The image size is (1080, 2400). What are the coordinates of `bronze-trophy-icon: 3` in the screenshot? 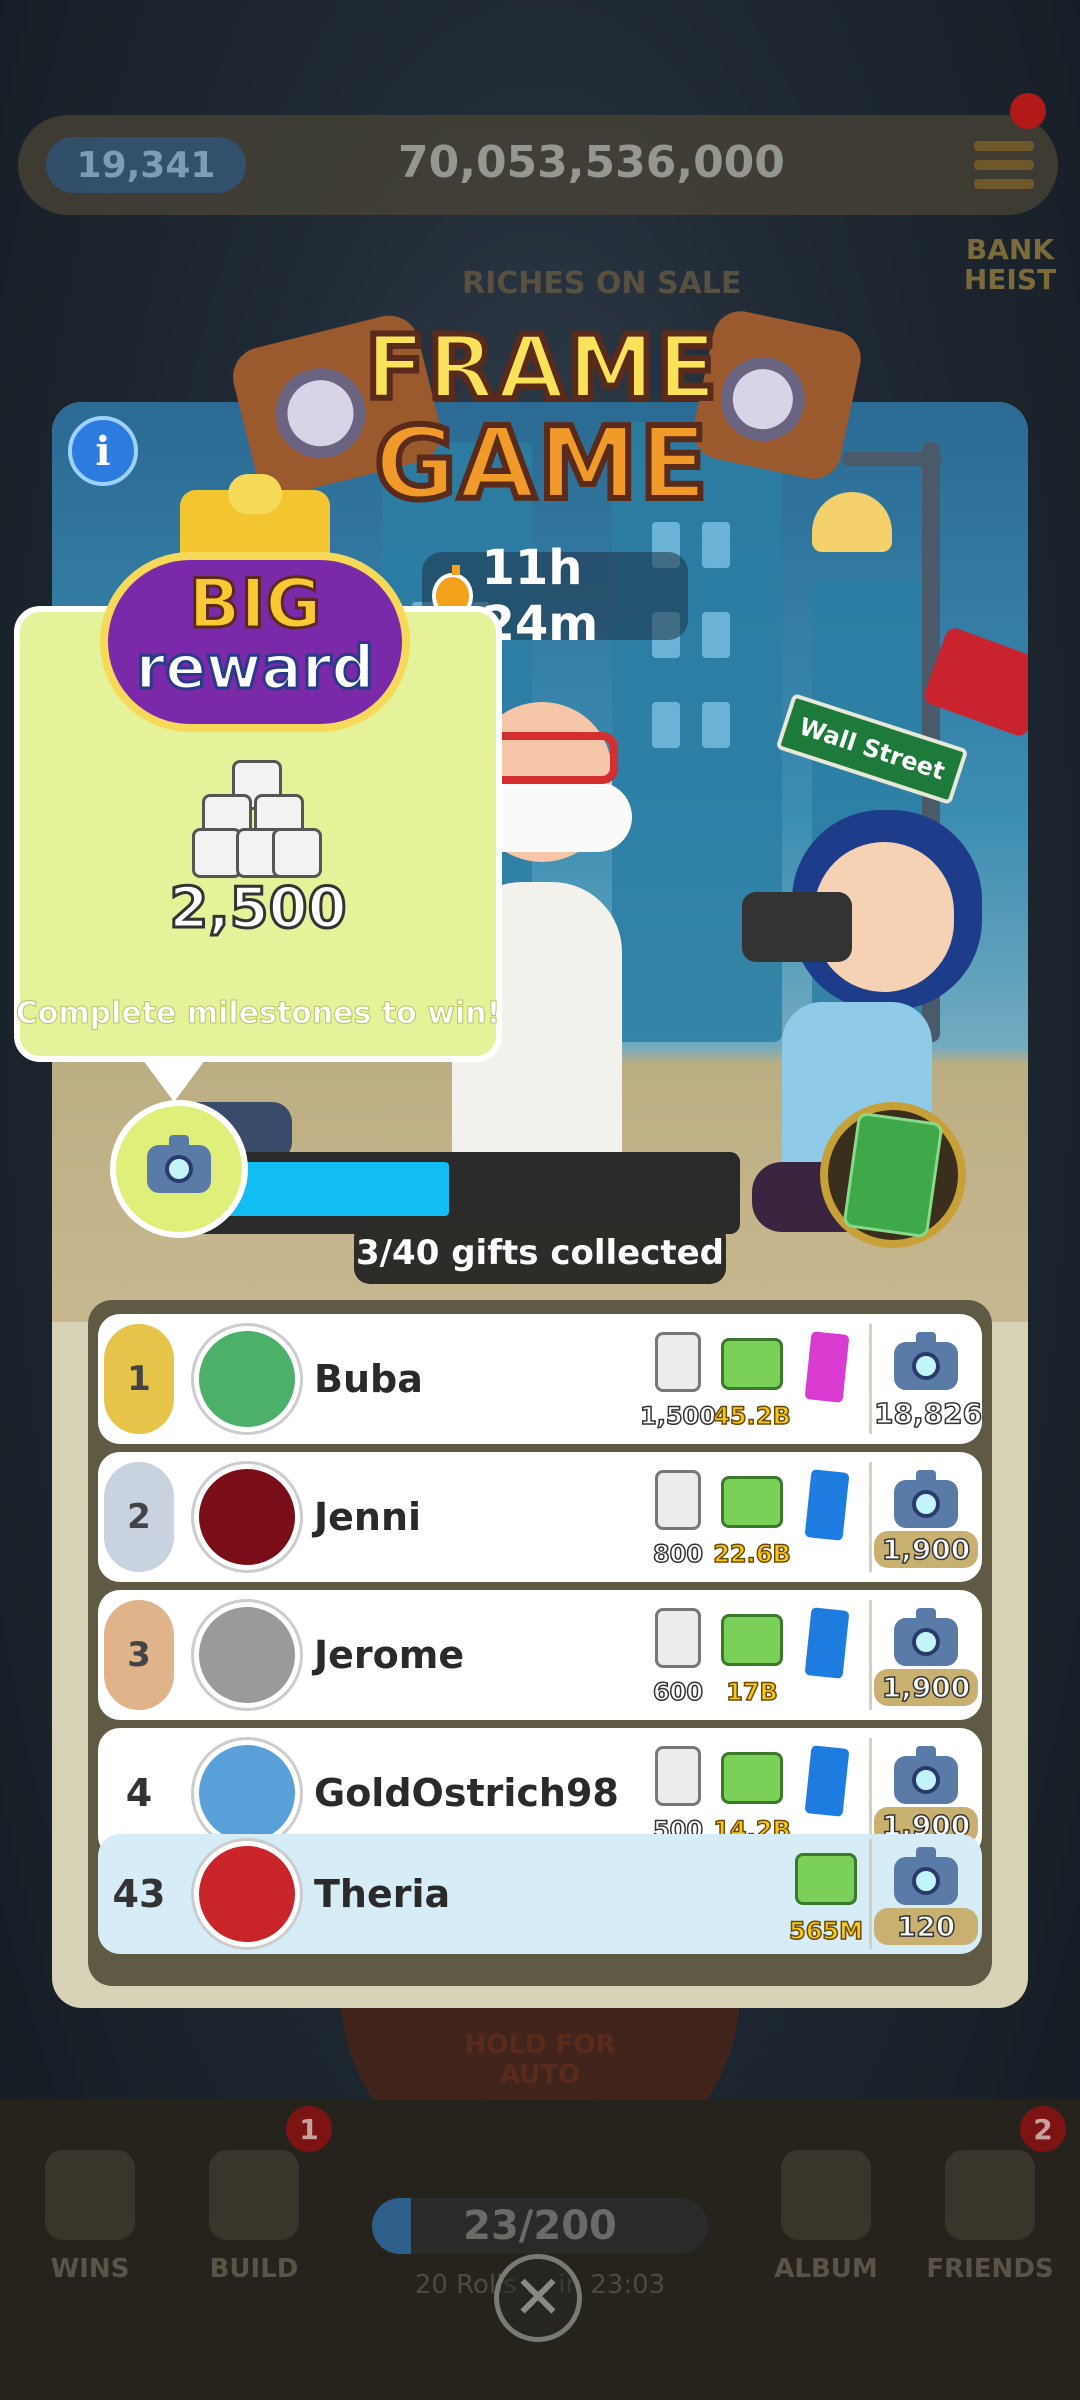 It's located at (139, 1655).